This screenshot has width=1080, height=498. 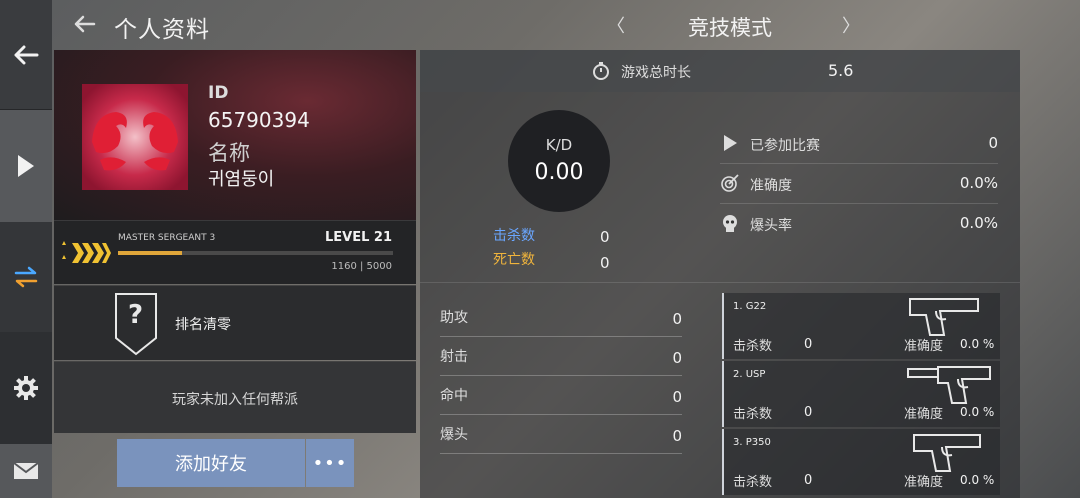 What do you see at coordinates (859, 144) in the screenshot?
I see `matches-row: 已参加比赛 0` at bounding box center [859, 144].